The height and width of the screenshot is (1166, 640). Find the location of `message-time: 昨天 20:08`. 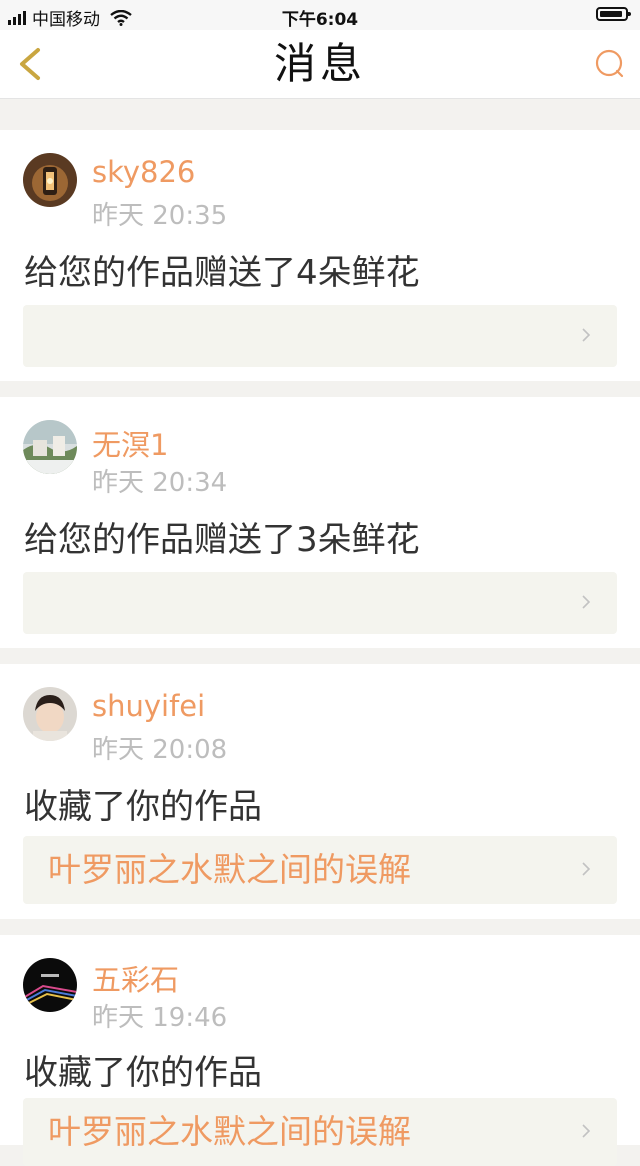

message-time: 昨天 20:08 is located at coordinates (160, 750).